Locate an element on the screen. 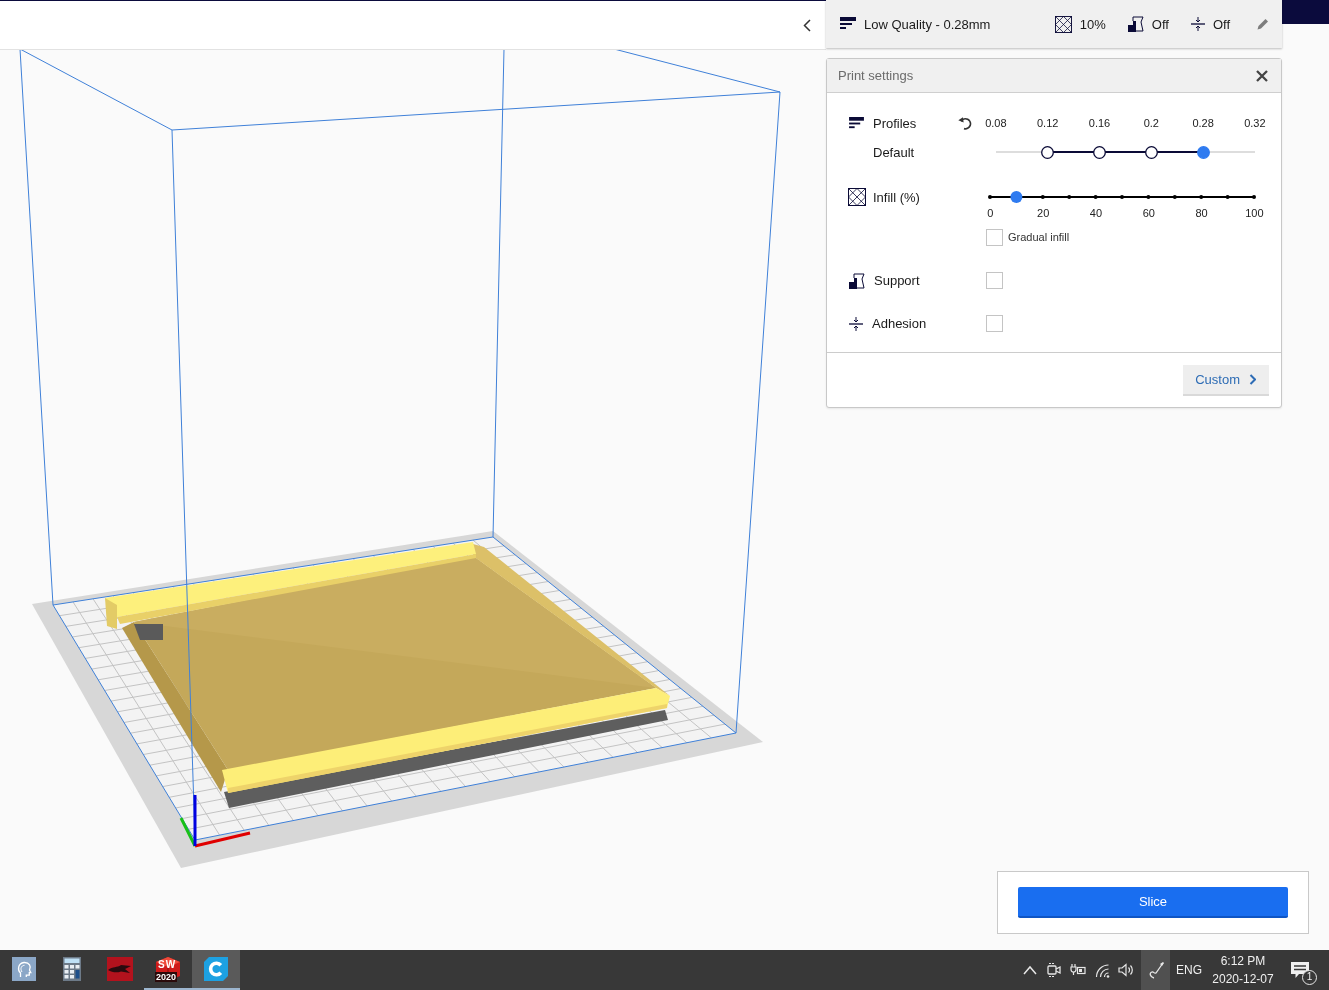  notification-button: 1 is located at coordinates (1300, 970).